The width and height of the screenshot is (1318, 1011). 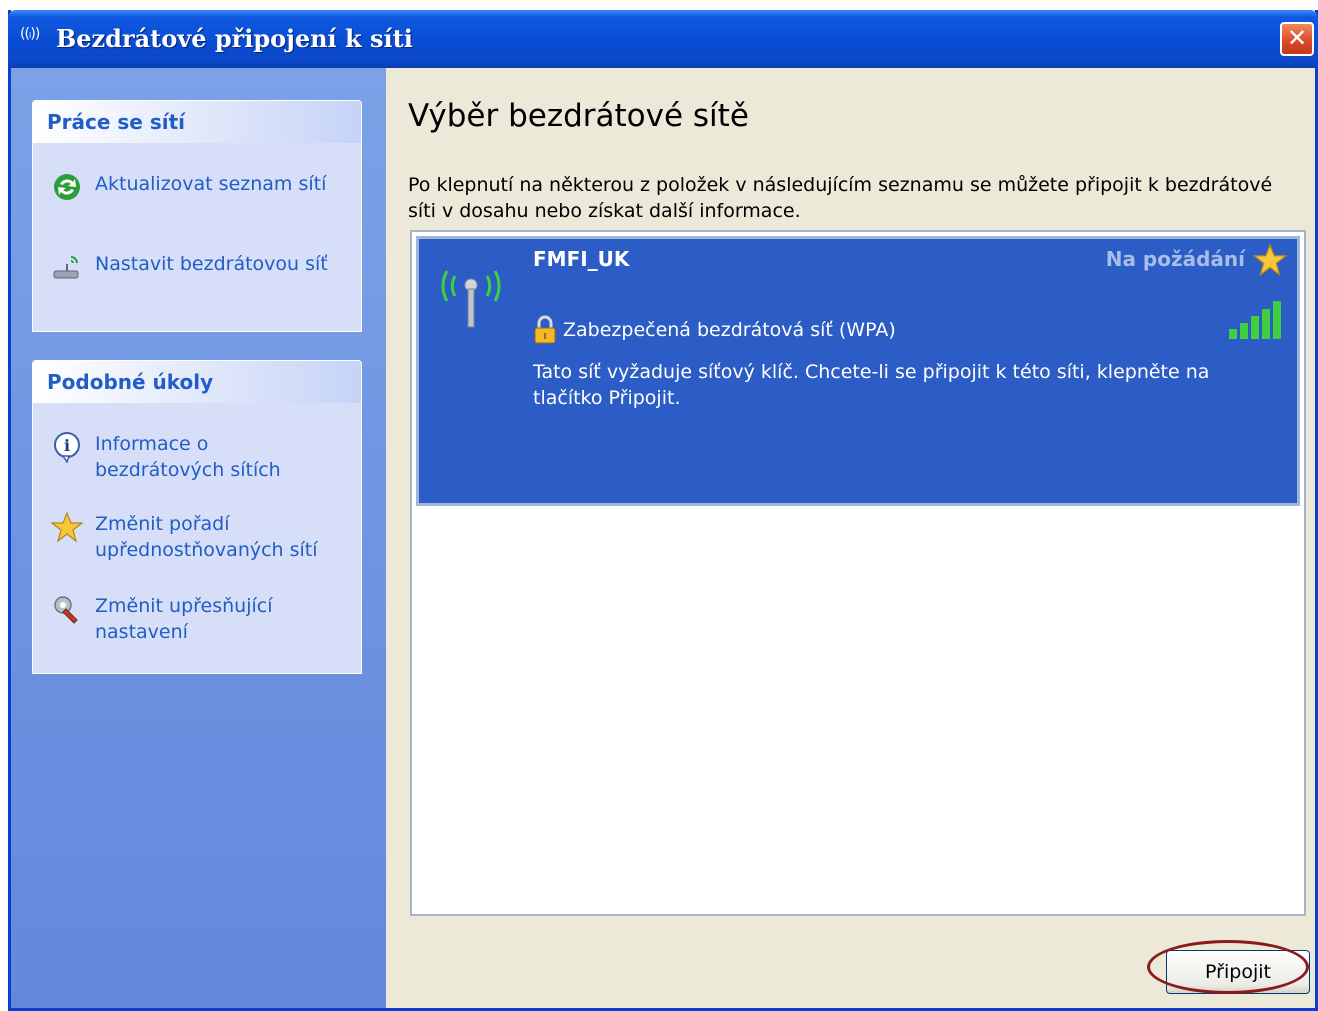 I want to click on close-button: ✕, so click(x=1297, y=39).